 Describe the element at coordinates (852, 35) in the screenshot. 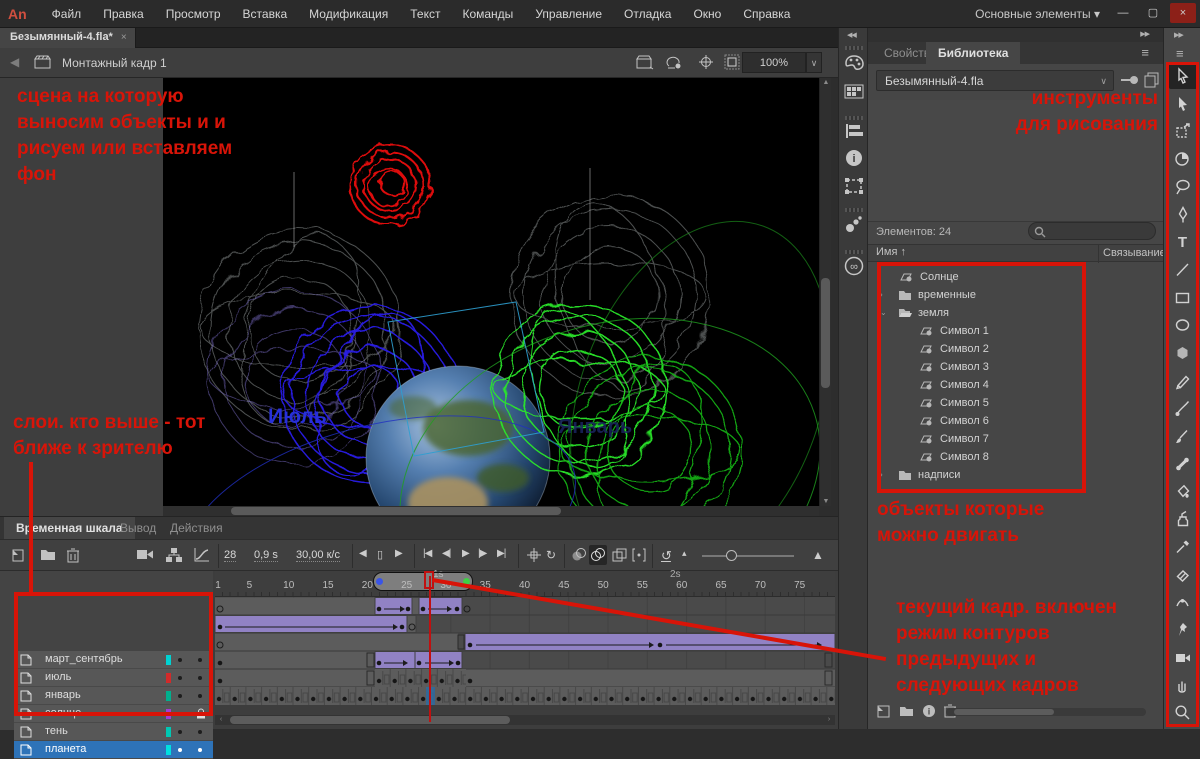

I see `collapse-dock-icon: ◀◀` at that location.